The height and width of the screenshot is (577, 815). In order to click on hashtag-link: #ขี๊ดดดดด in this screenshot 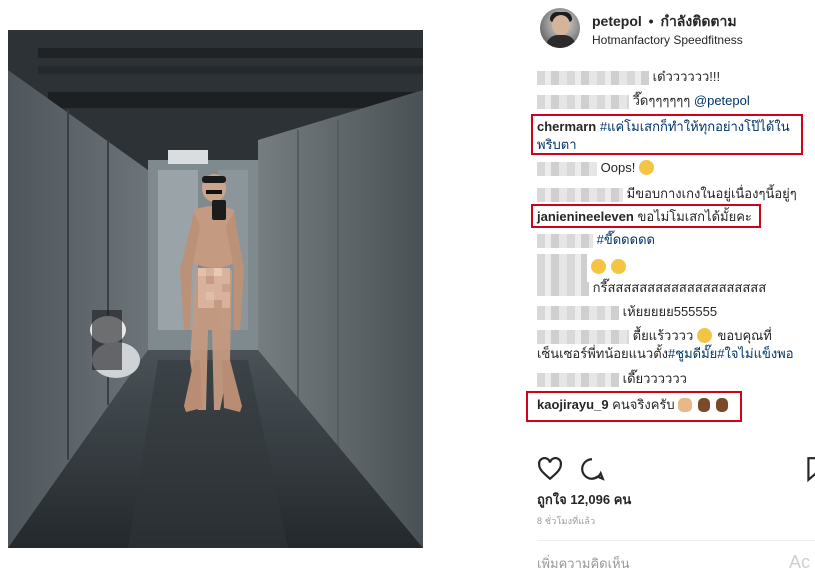, I will do `click(626, 239)`.